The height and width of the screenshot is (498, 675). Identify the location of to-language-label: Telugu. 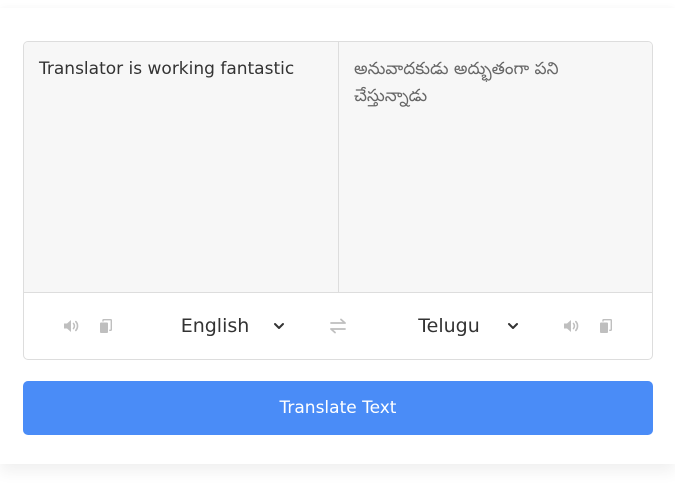
(449, 326).